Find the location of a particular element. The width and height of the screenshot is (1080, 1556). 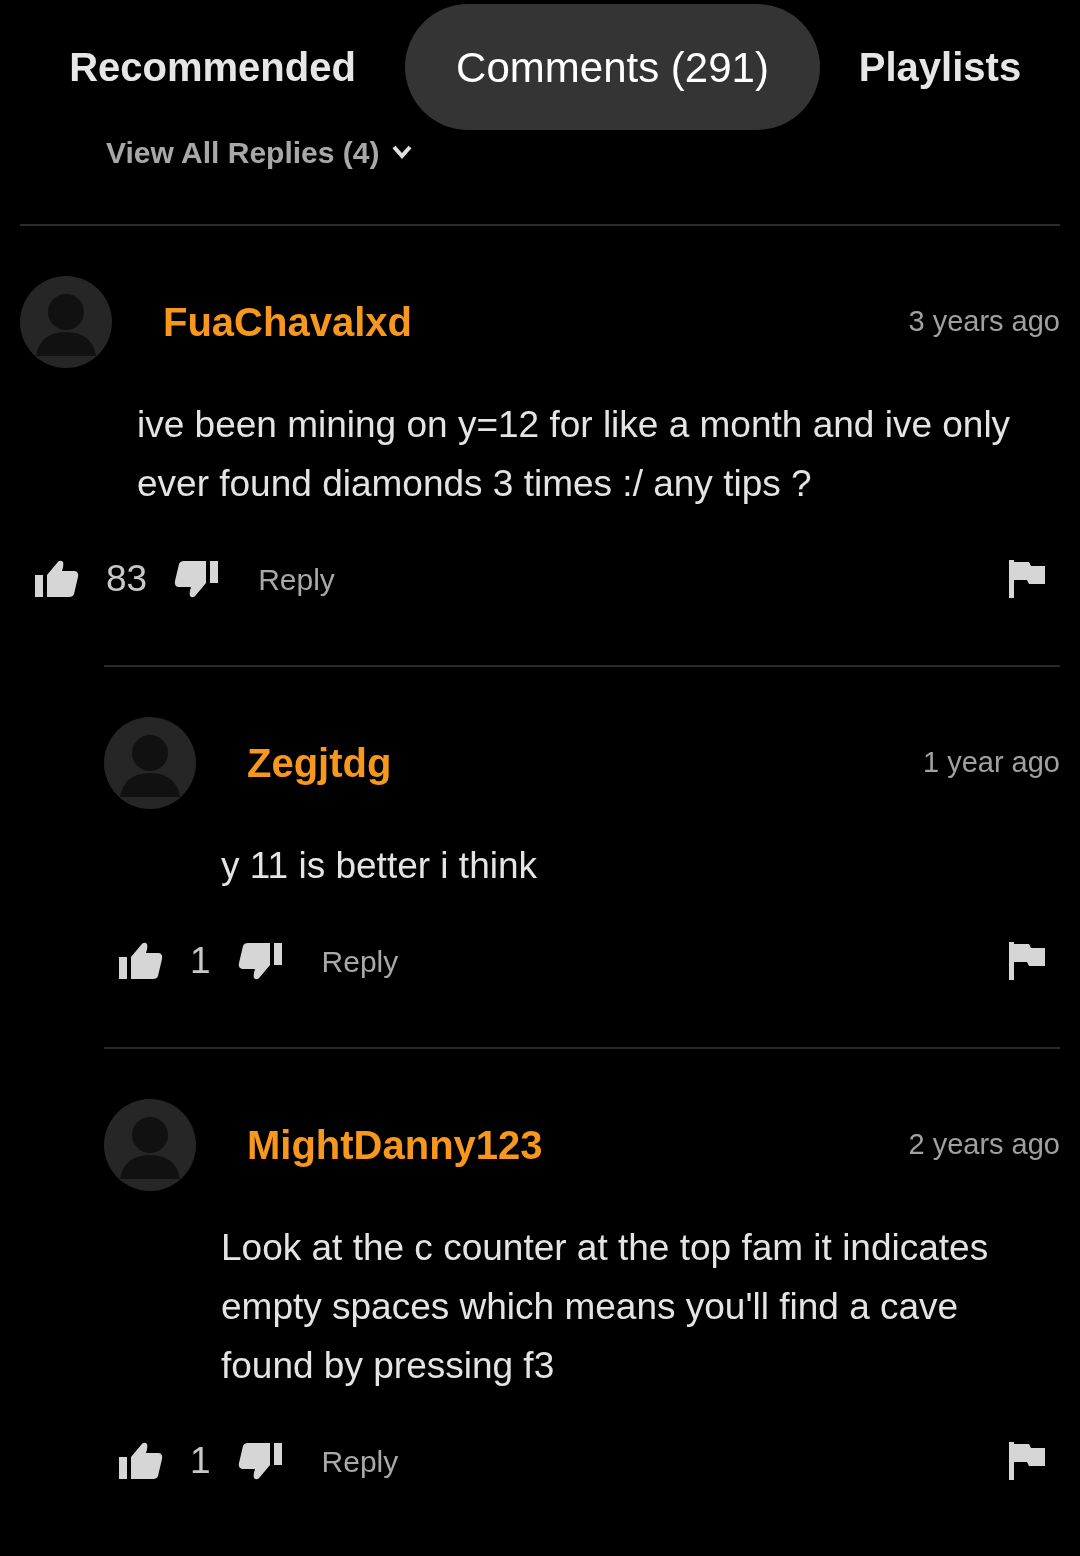

timestamp: 1 year ago is located at coordinates (991, 763).